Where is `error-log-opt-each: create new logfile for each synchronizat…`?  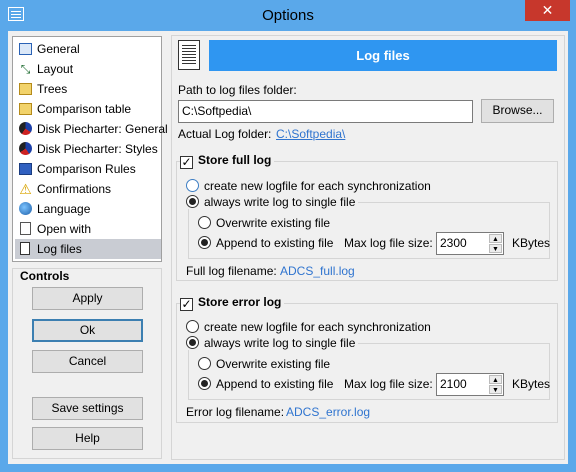
error-log-opt-each: create new logfile for each synchronizat… is located at coordinates (308, 327).